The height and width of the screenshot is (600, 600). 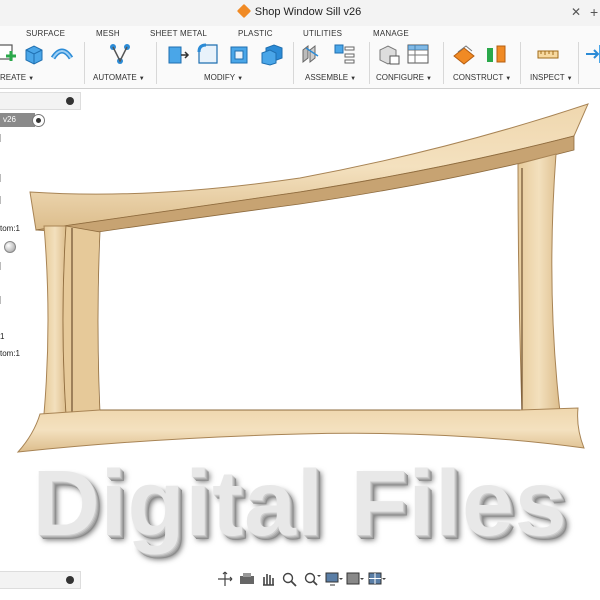 I want to click on frame-bottom-rail, so click(x=300, y=430).